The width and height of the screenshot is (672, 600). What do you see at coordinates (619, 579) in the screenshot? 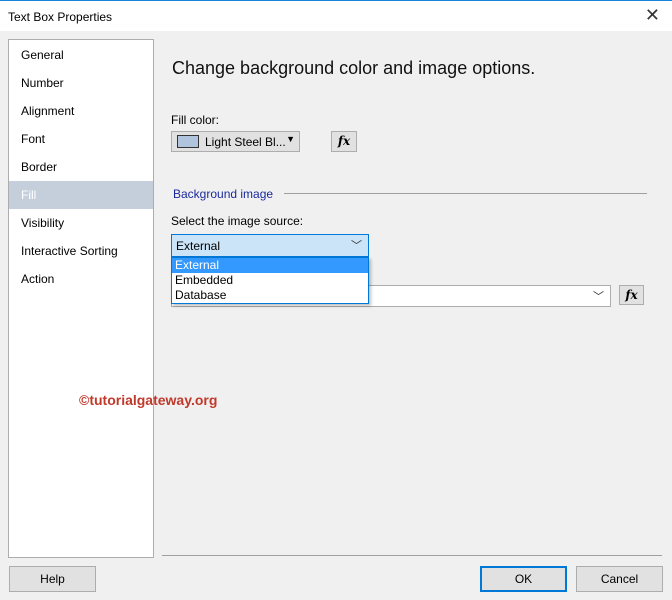
I see `cancel-button: Cancel` at bounding box center [619, 579].